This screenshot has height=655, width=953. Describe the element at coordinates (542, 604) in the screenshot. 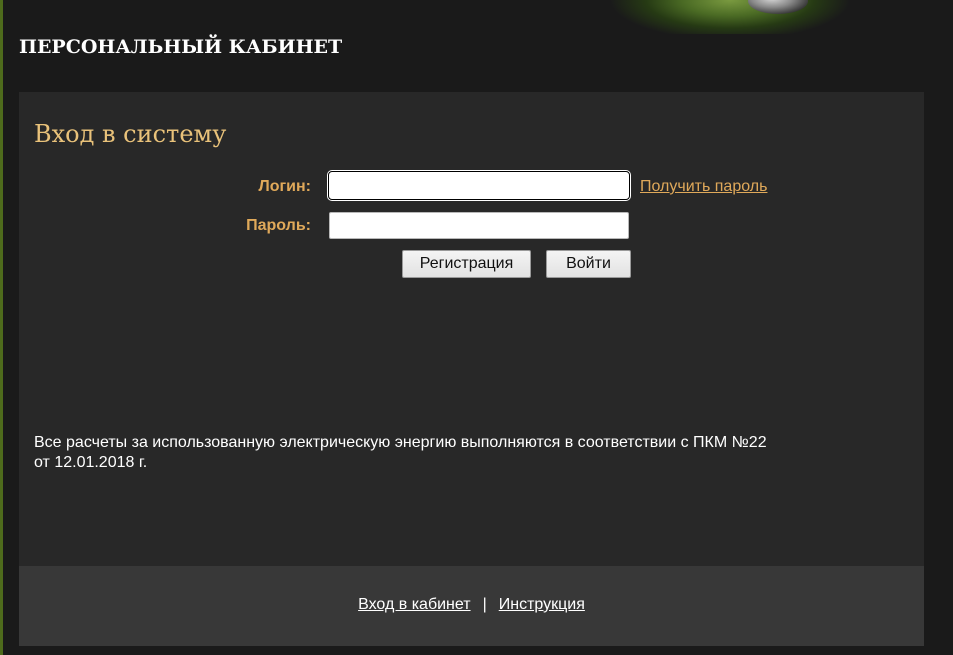

I see `footer-link-instructions: Инструкция` at that location.